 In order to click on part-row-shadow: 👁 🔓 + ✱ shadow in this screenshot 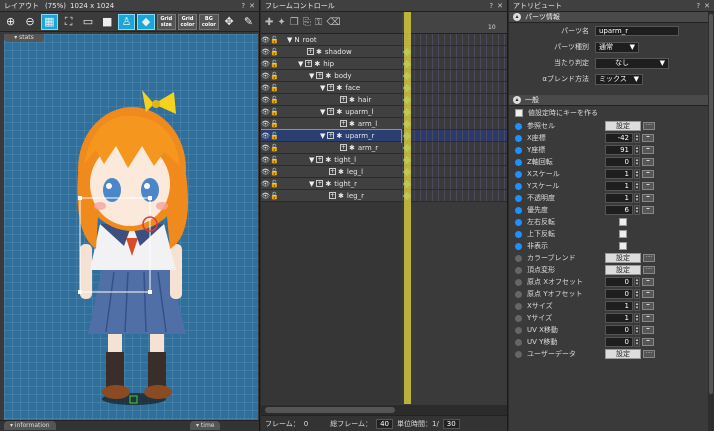, I will do `click(331, 52)`.